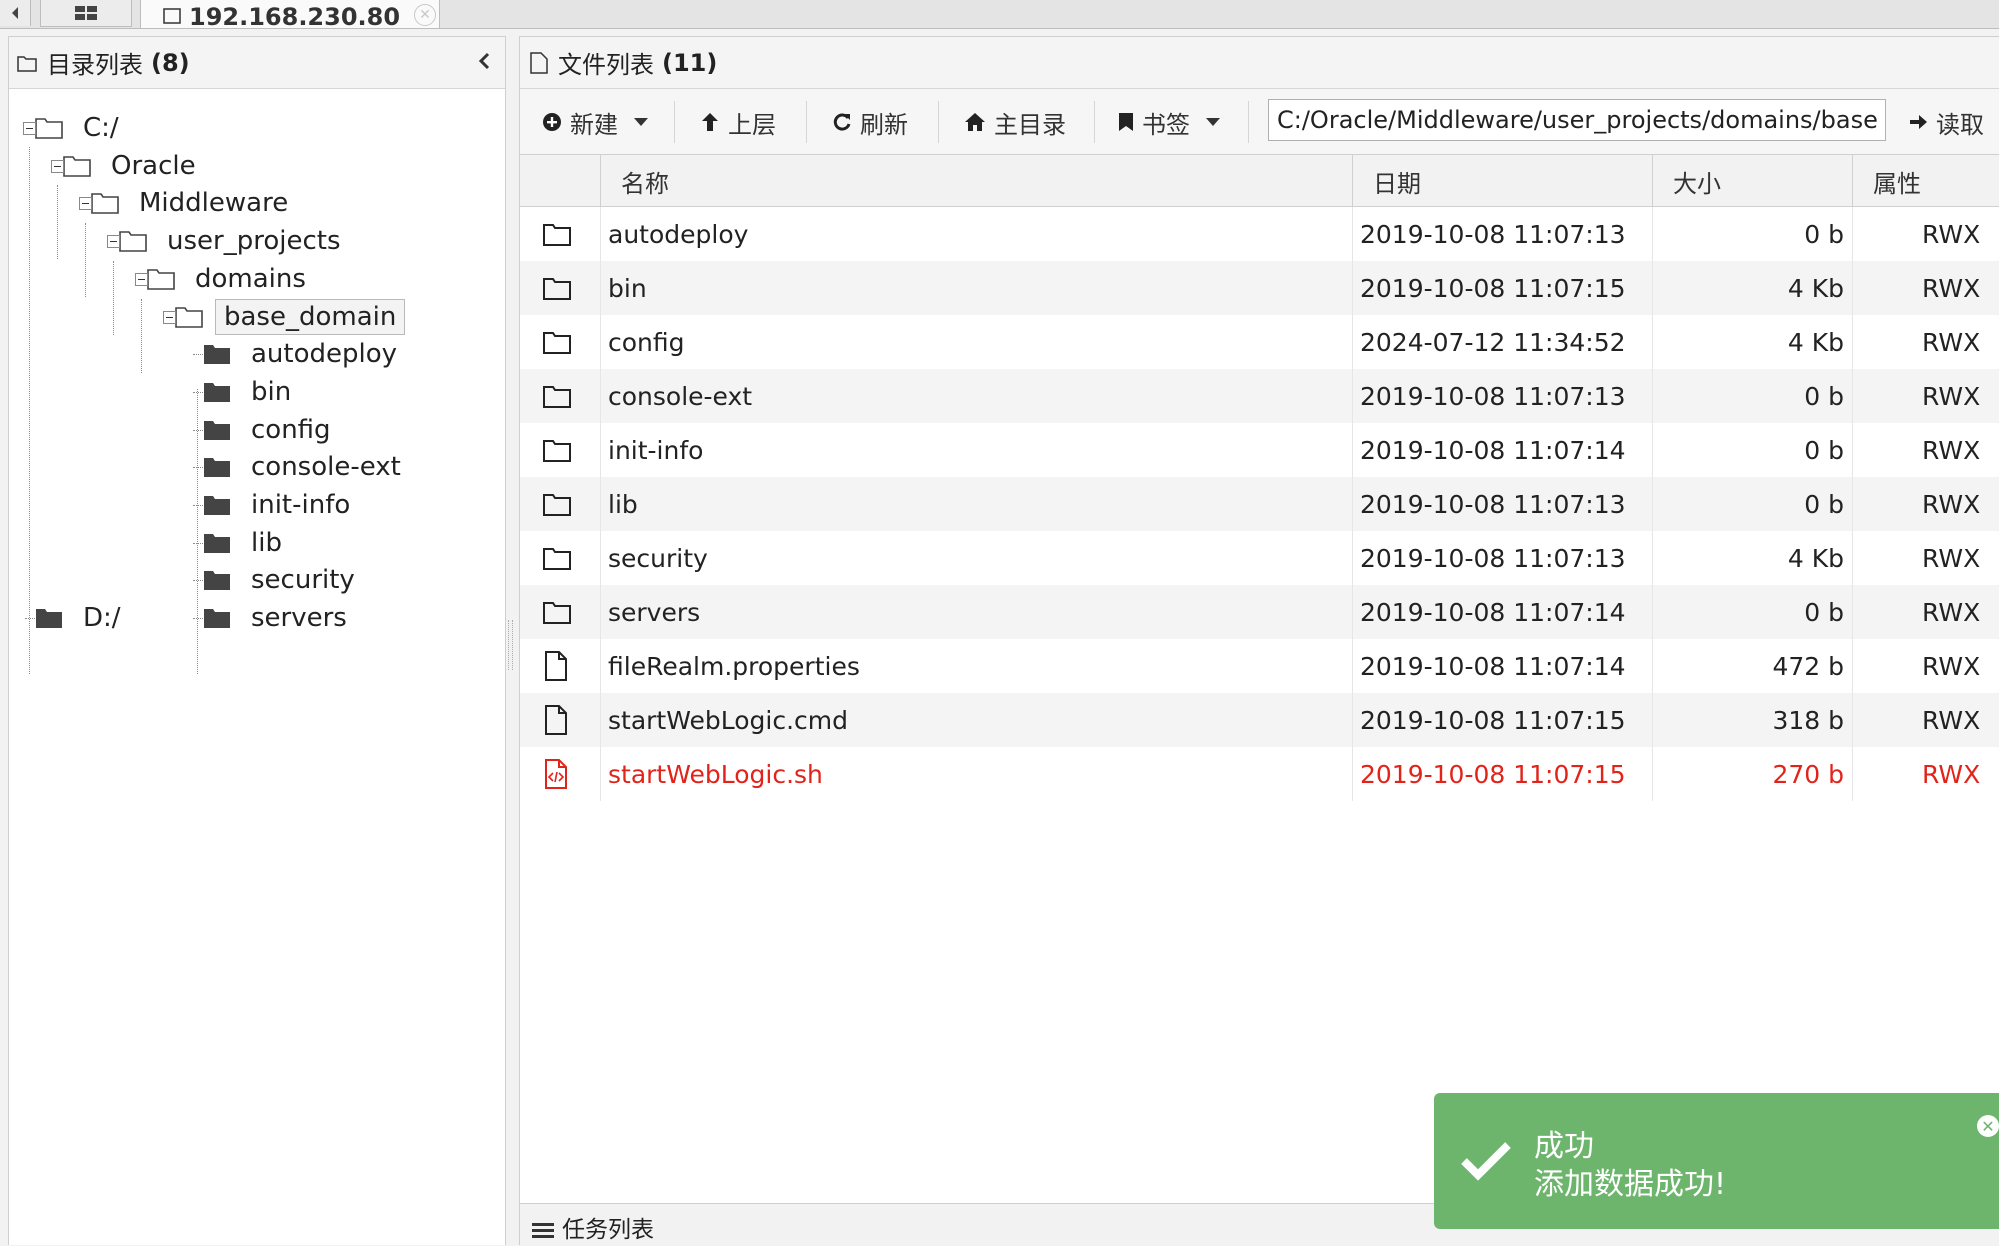 This screenshot has width=1999, height=1246. I want to click on column-header-name: 名称, so click(976, 181).